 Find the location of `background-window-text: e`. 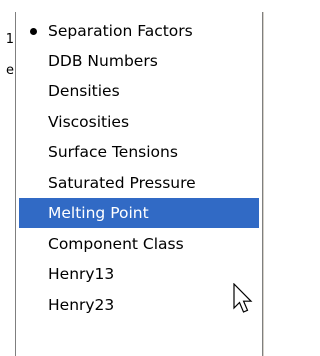

background-window-text: e is located at coordinates (10, 70).